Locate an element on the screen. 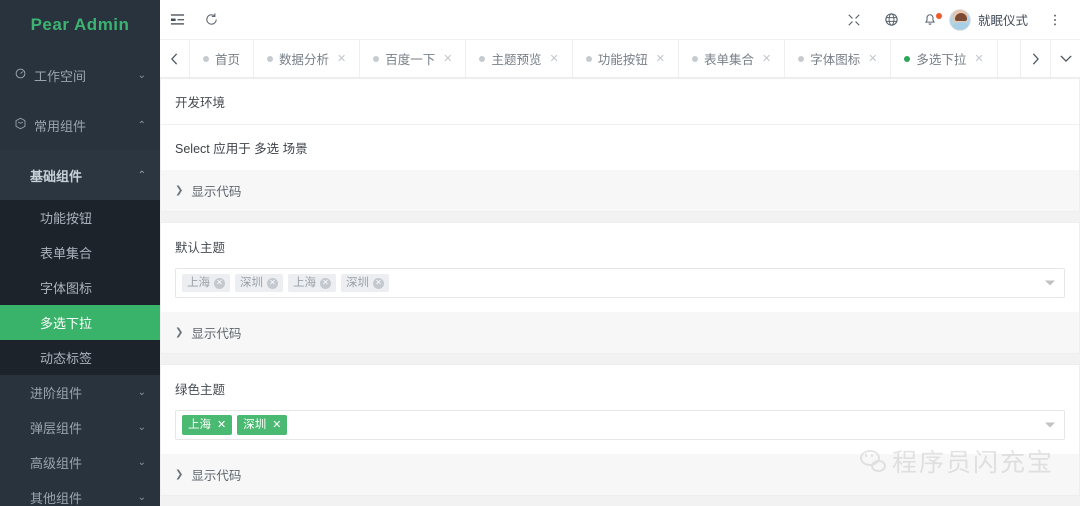  bell-icon is located at coordinates (930, 20).